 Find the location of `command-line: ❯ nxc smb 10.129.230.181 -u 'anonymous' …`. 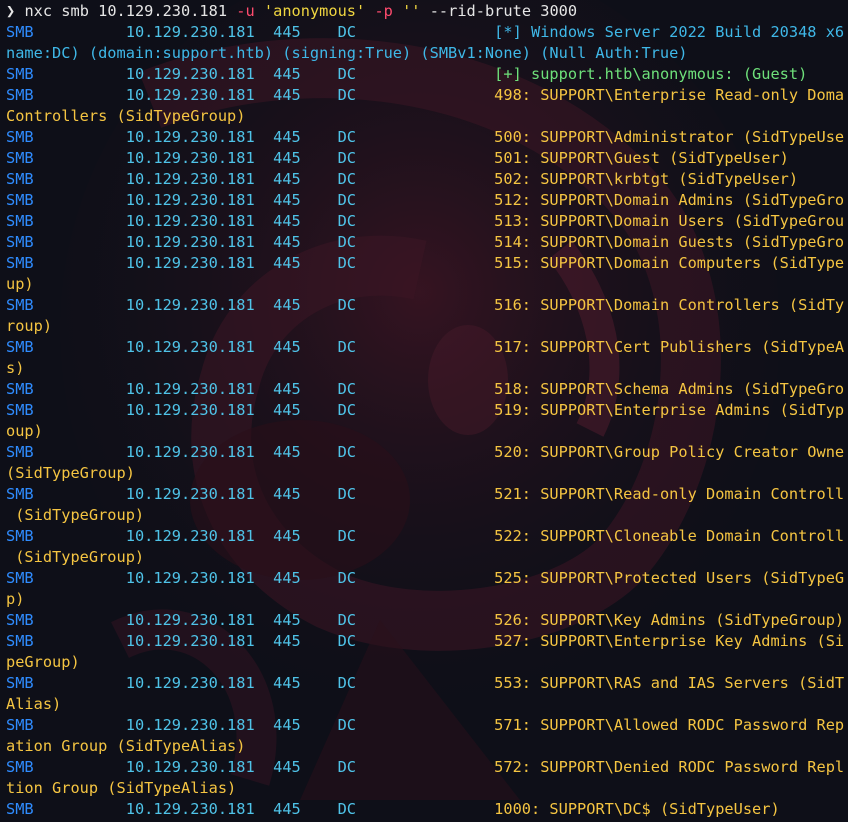

command-line: ❯ nxc smb 10.129.230.181 -u 'anonymous' … is located at coordinates (425, 11).